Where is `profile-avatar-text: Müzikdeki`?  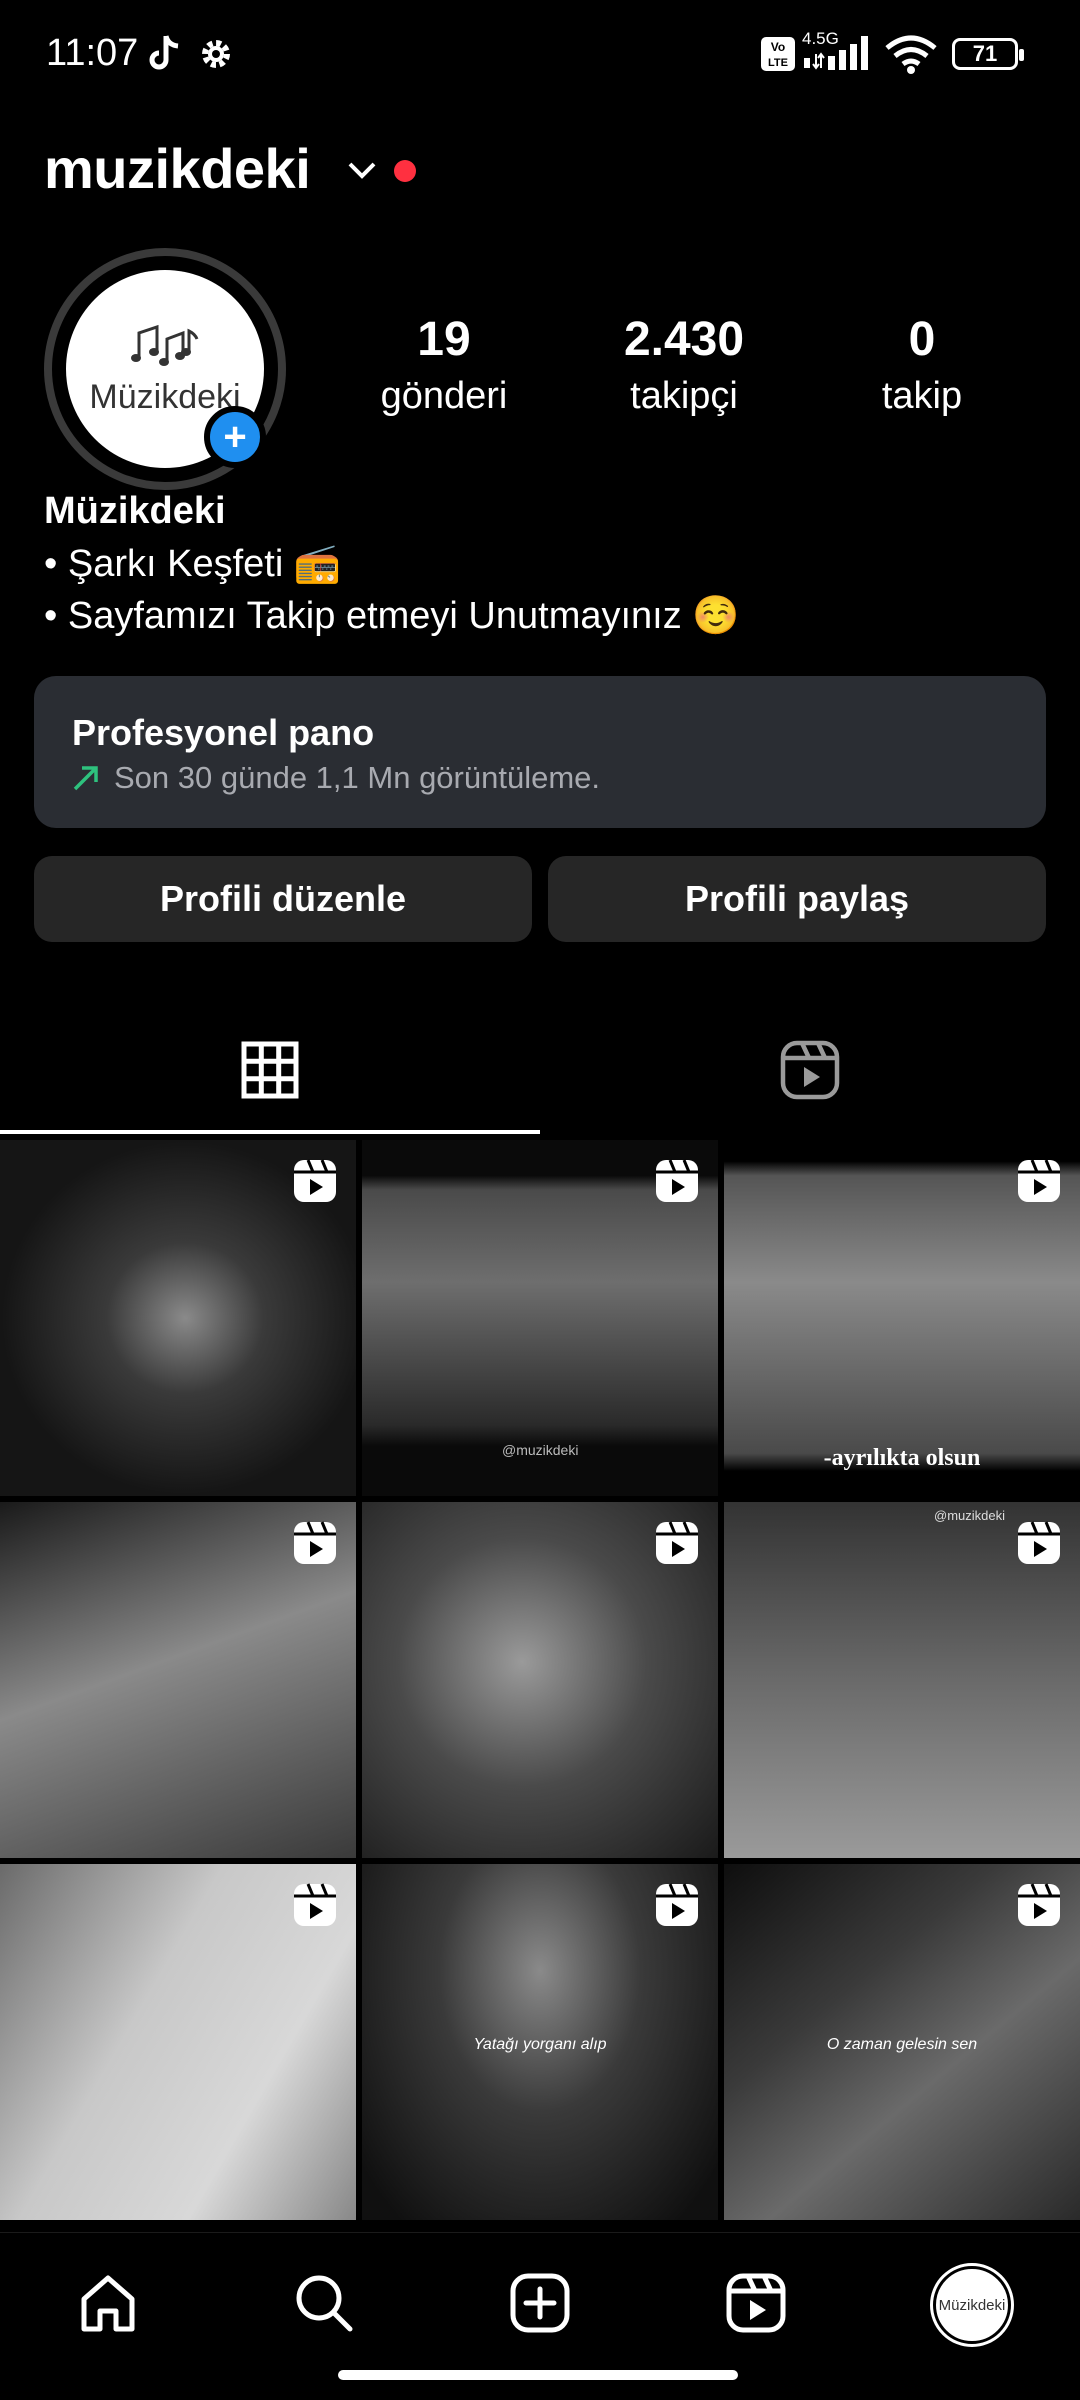
profile-avatar-text: Müzikdeki is located at coordinates (972, 2305).